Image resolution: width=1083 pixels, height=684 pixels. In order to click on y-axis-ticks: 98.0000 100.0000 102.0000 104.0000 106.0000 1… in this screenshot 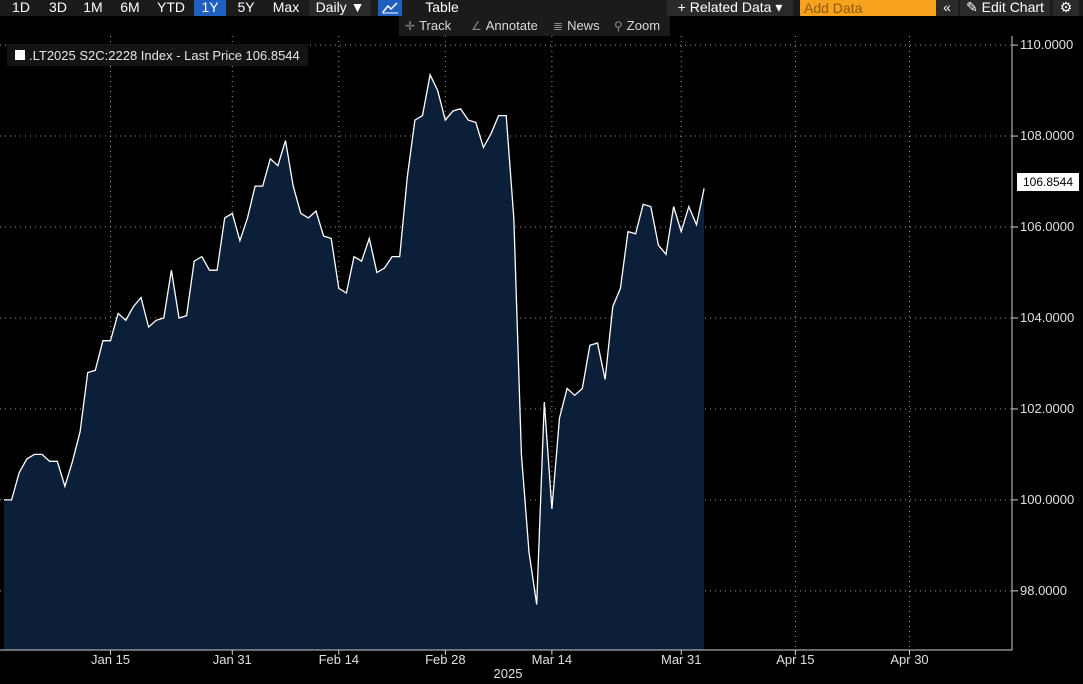, I will do `click(1043, 317)`.